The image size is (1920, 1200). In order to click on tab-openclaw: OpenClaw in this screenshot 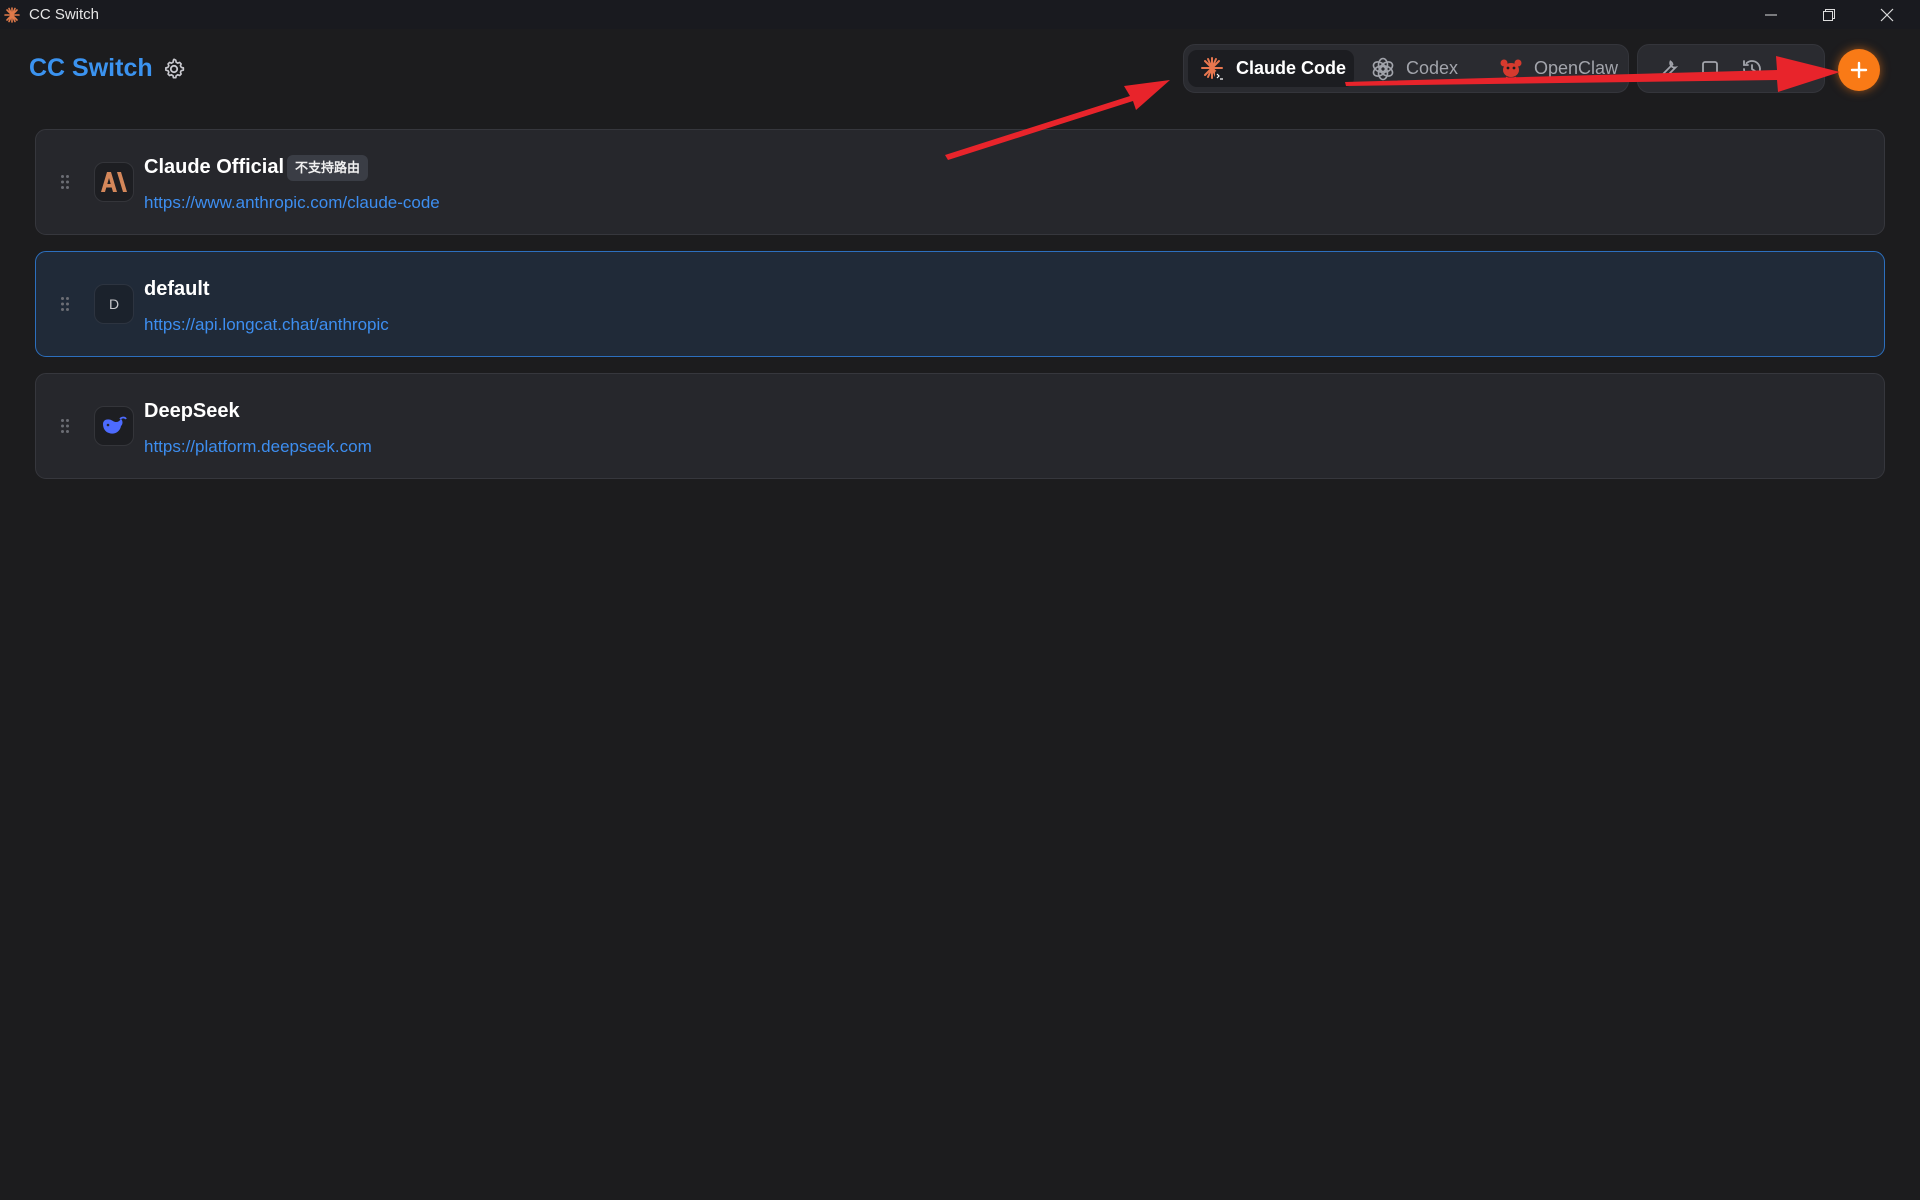, I will do `click(1556, 68)`.